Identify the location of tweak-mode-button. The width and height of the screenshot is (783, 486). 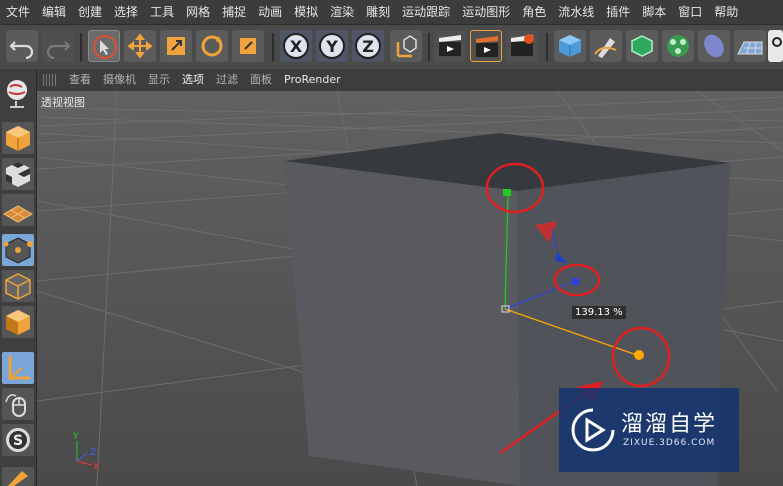
(18, 404).